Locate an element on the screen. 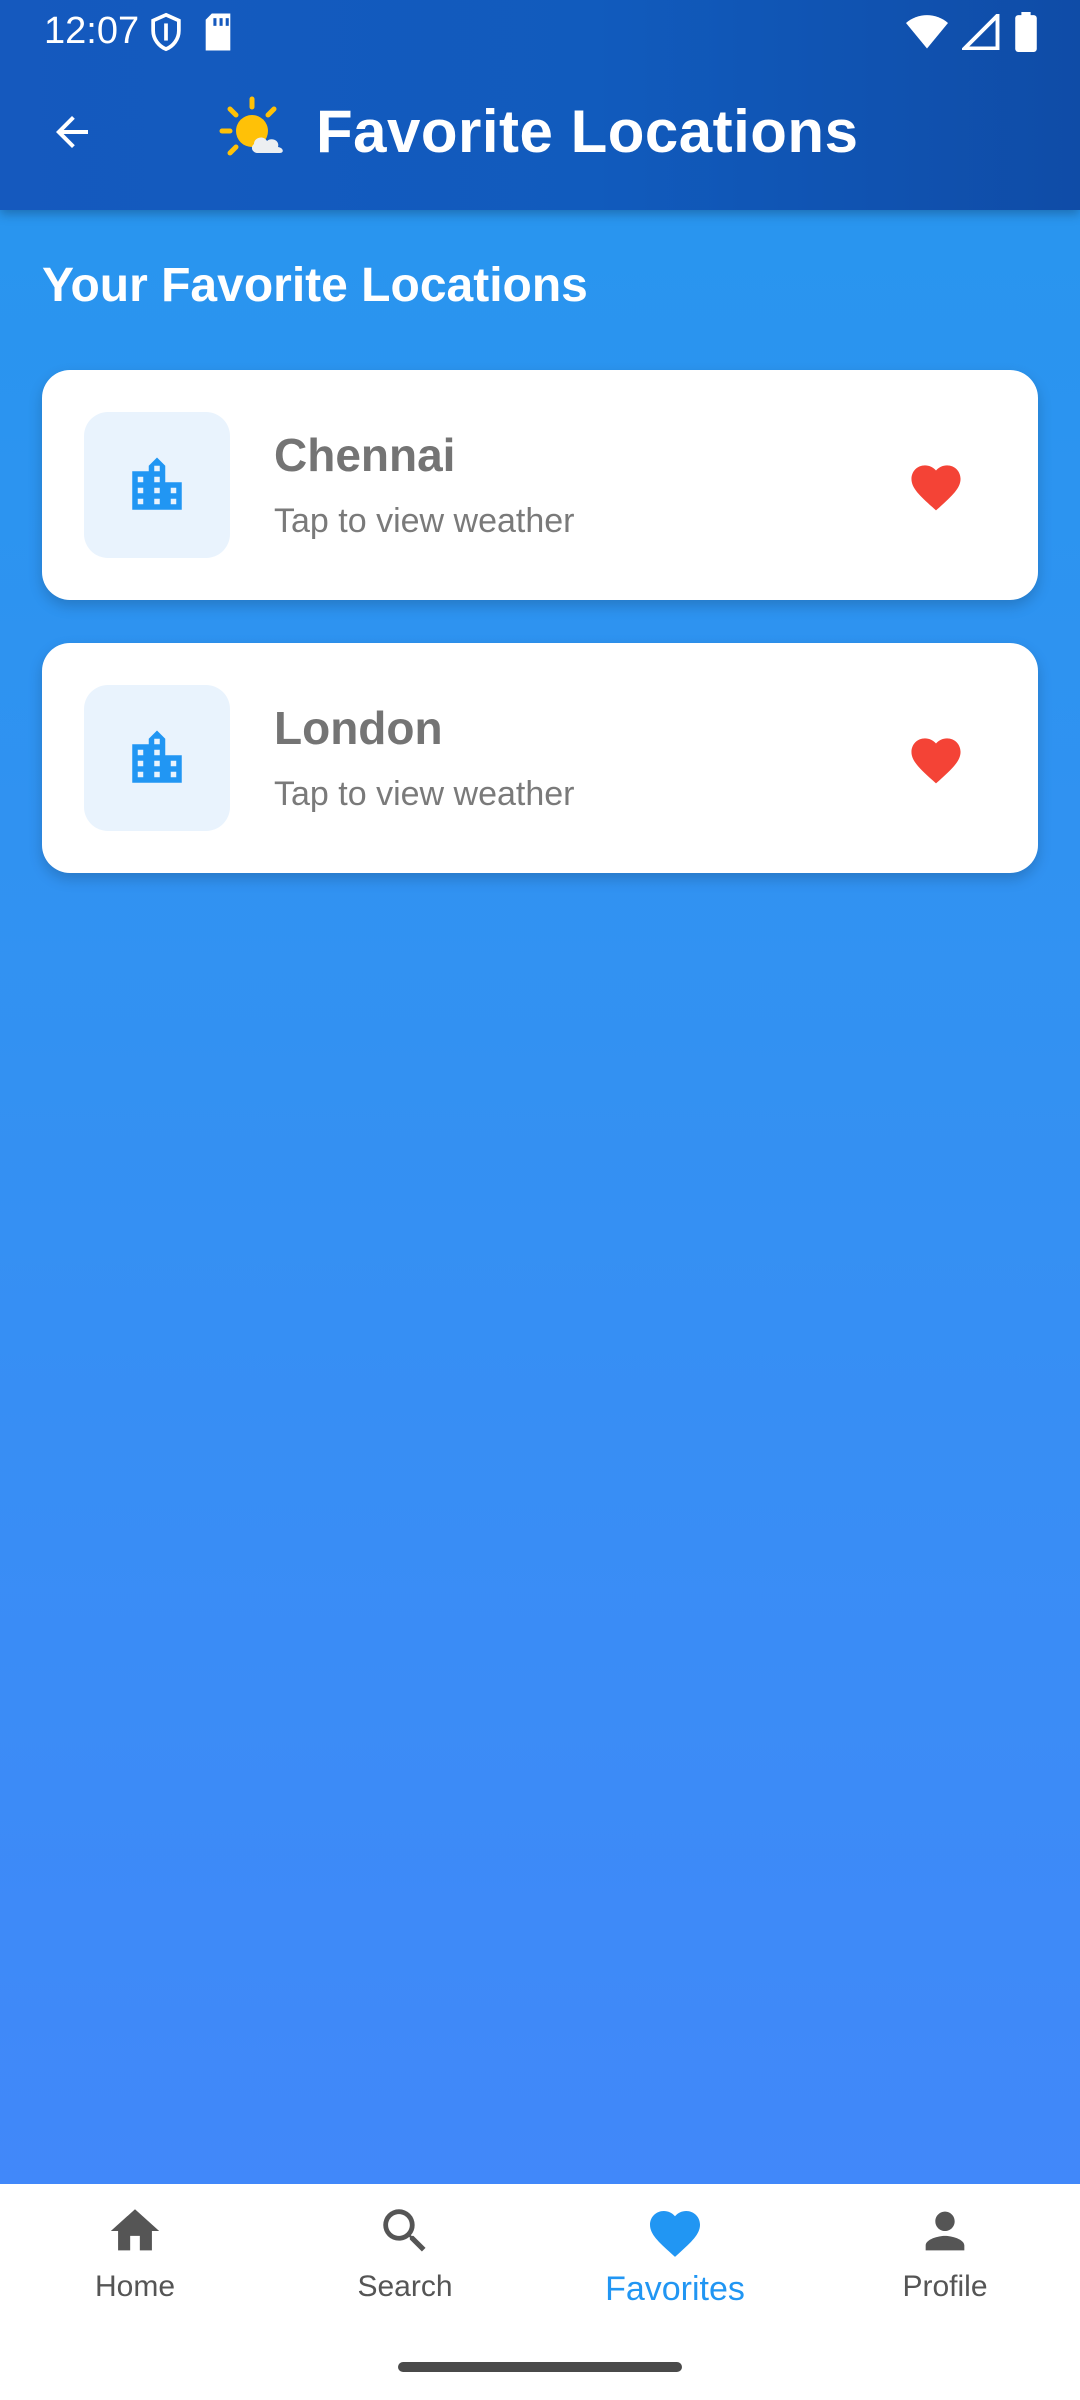 Image resolution: width=1080 pixels, height=2400 pixels. city-name: Chennai is located at coordinates (365, 455).